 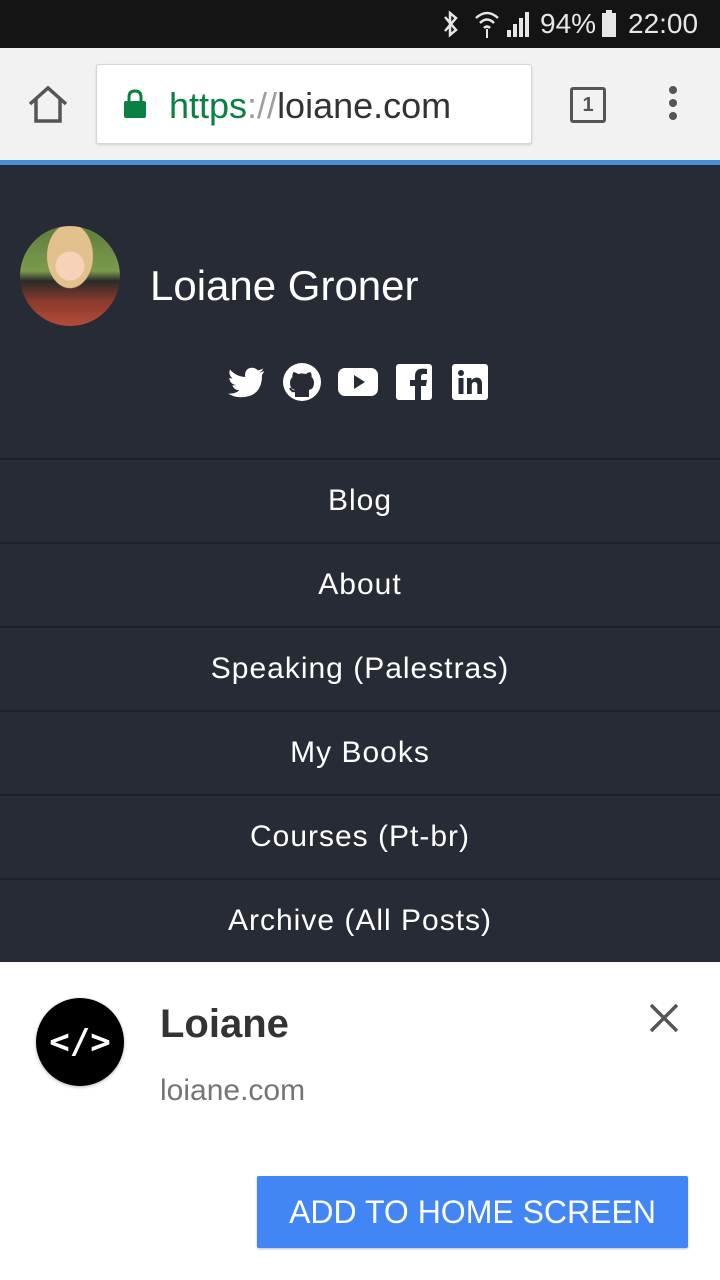 What do you see at coordinates (360, 668) in the screenshot?
I see `nav-item-speaking: Speaking (Palestras)` at bounding box center [360, 668].